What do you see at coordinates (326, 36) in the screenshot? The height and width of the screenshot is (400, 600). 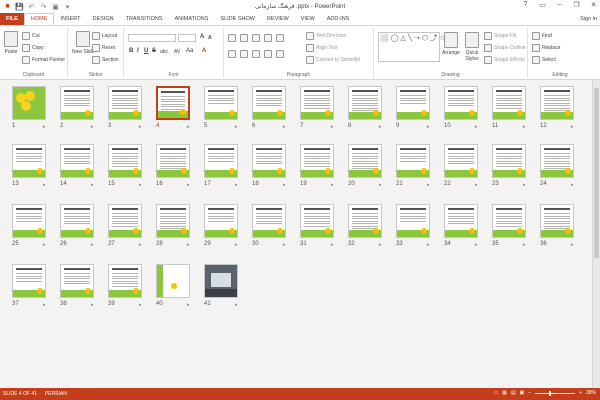 I see `text-direction-button: Text Direction` at bounding box center [326, 36].